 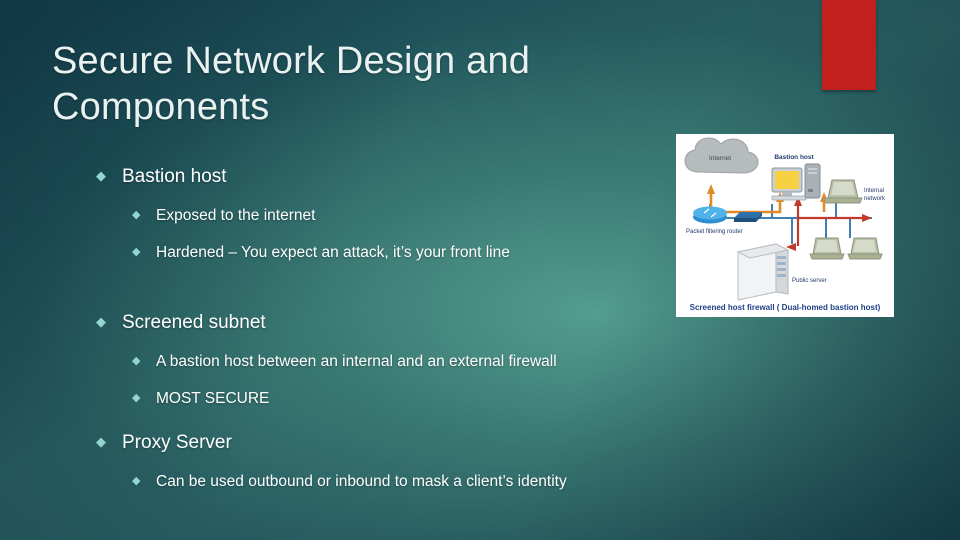 I want to click on list-item: ◆ Bastion host, so click(x=384, y=177).